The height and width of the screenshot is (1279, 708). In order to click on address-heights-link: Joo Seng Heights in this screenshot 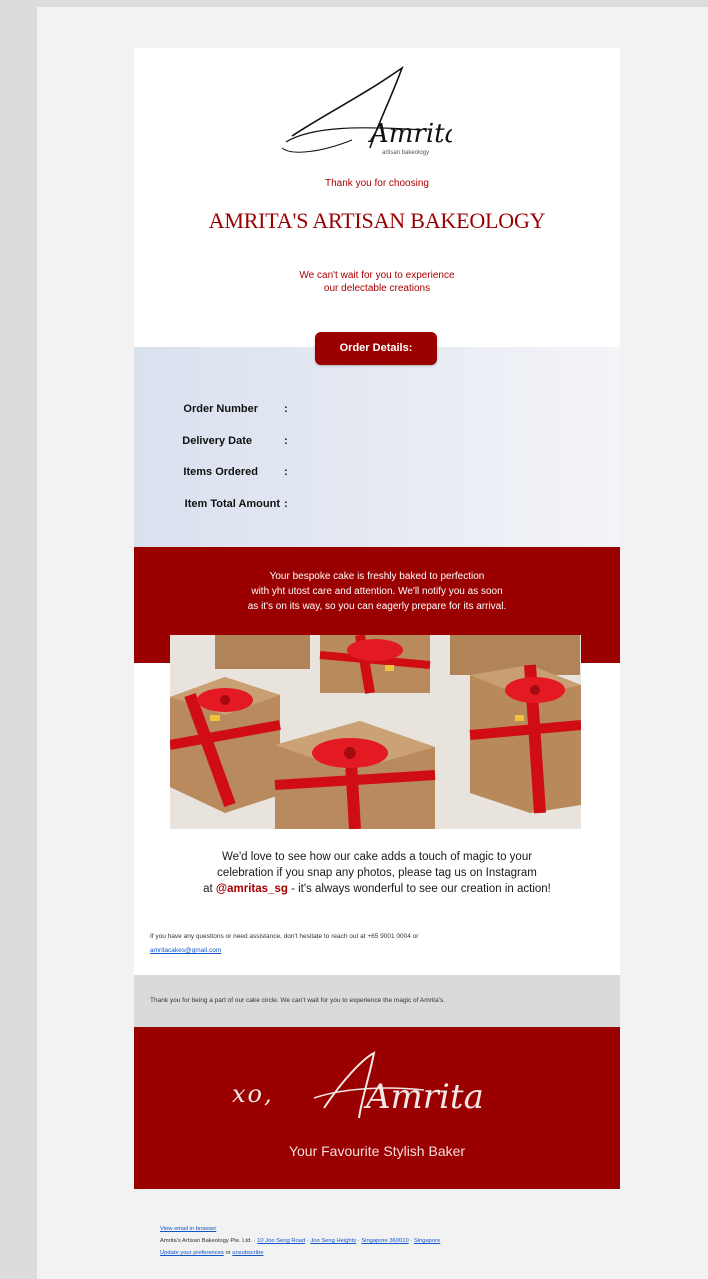, I will do `click(333, 1241)`.